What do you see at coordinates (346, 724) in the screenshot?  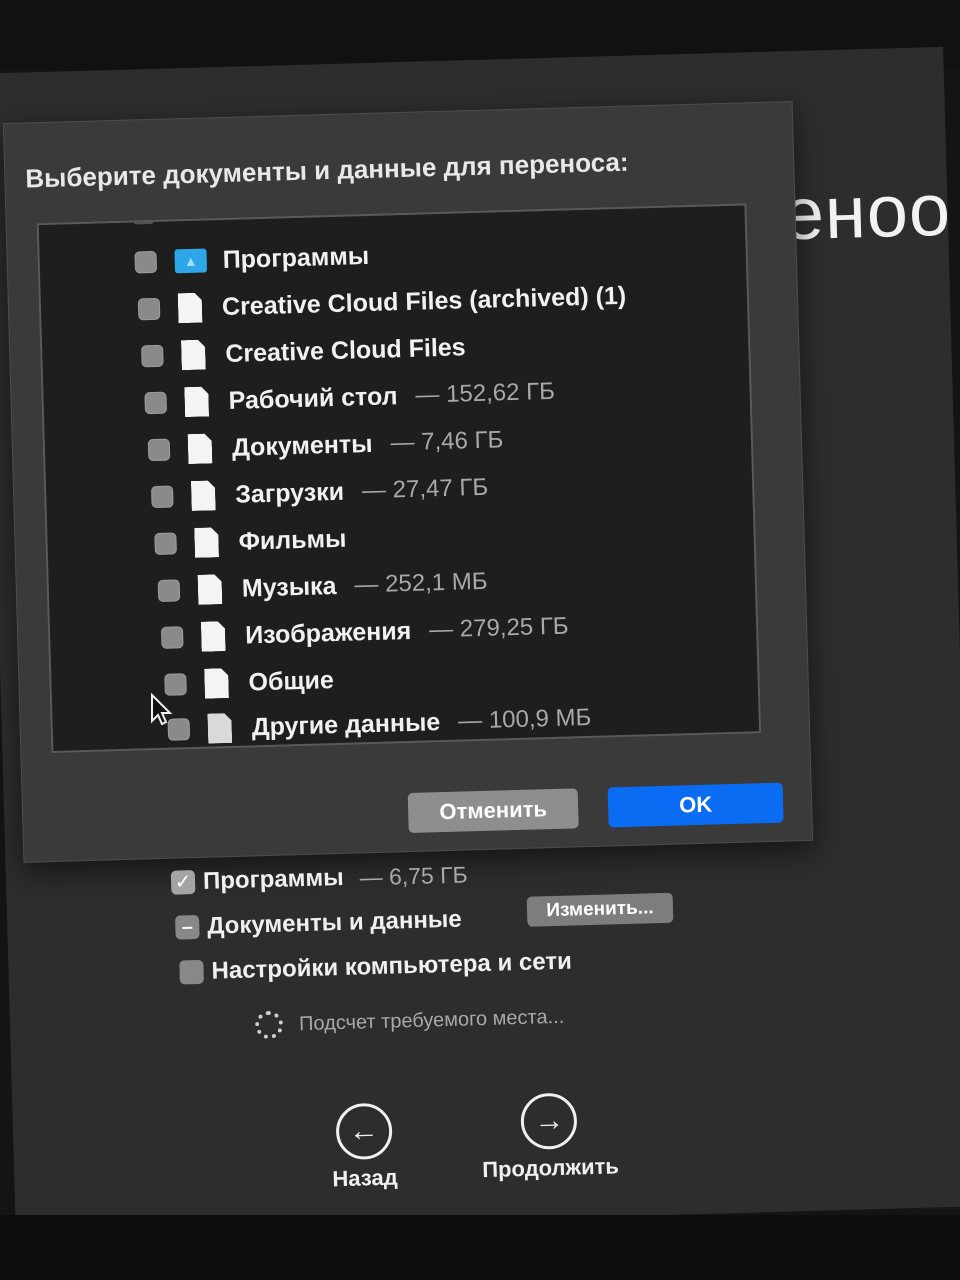 I see `item-label: Другие данные` at bounding box center [346, 724].